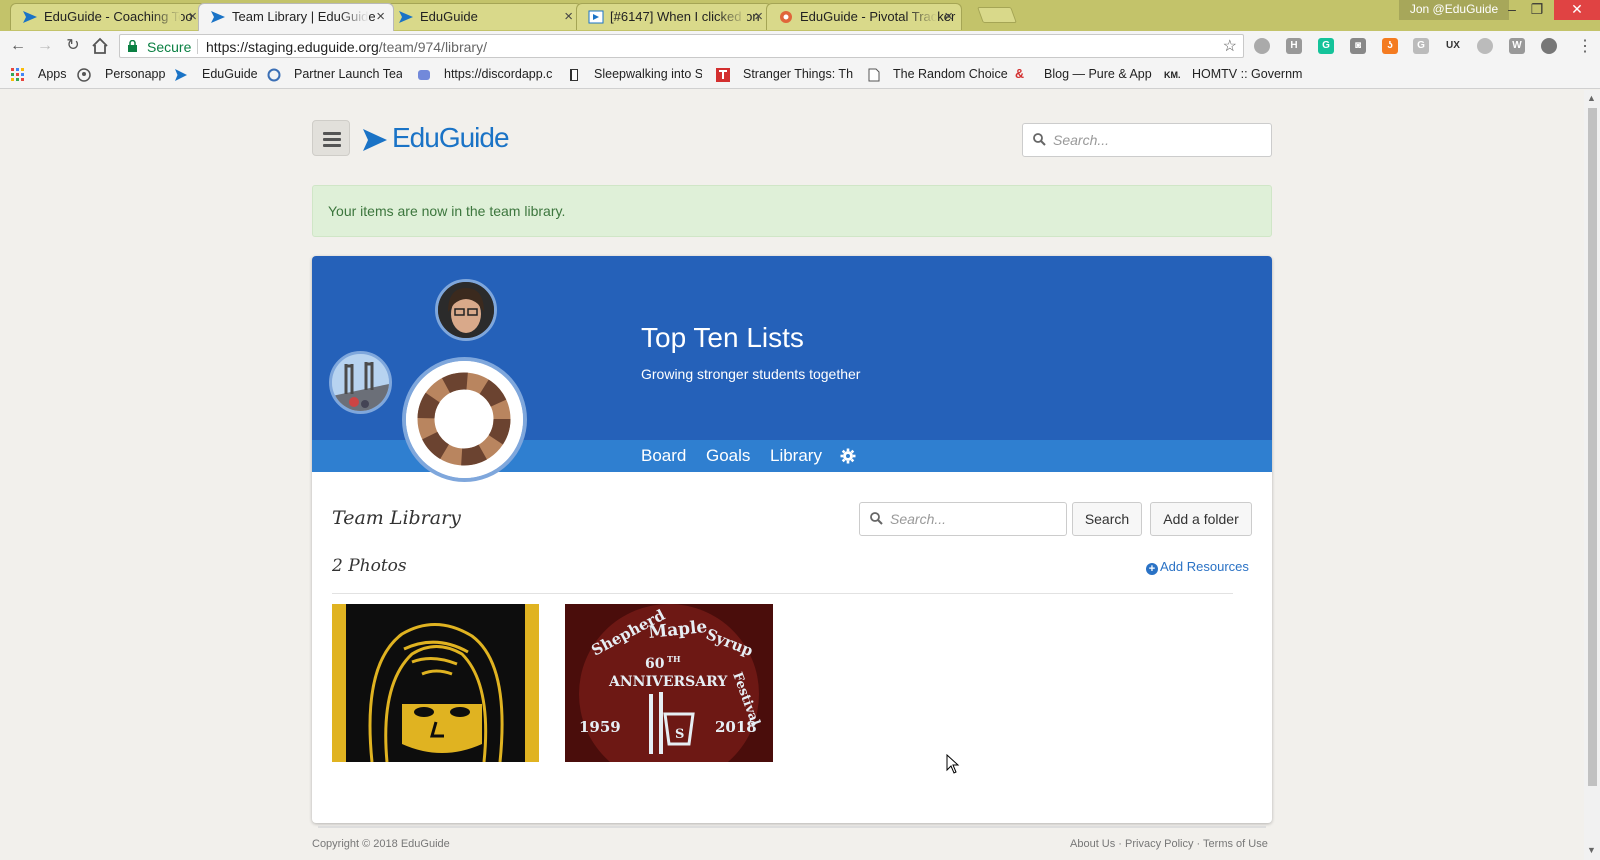 This screenshot has width=1600, height=860. What do you see at coordinates (674, 16) in the screenshot?
I see `browser-tab: [#6147] When I clicked on ×` at bounding box center [674, 16].